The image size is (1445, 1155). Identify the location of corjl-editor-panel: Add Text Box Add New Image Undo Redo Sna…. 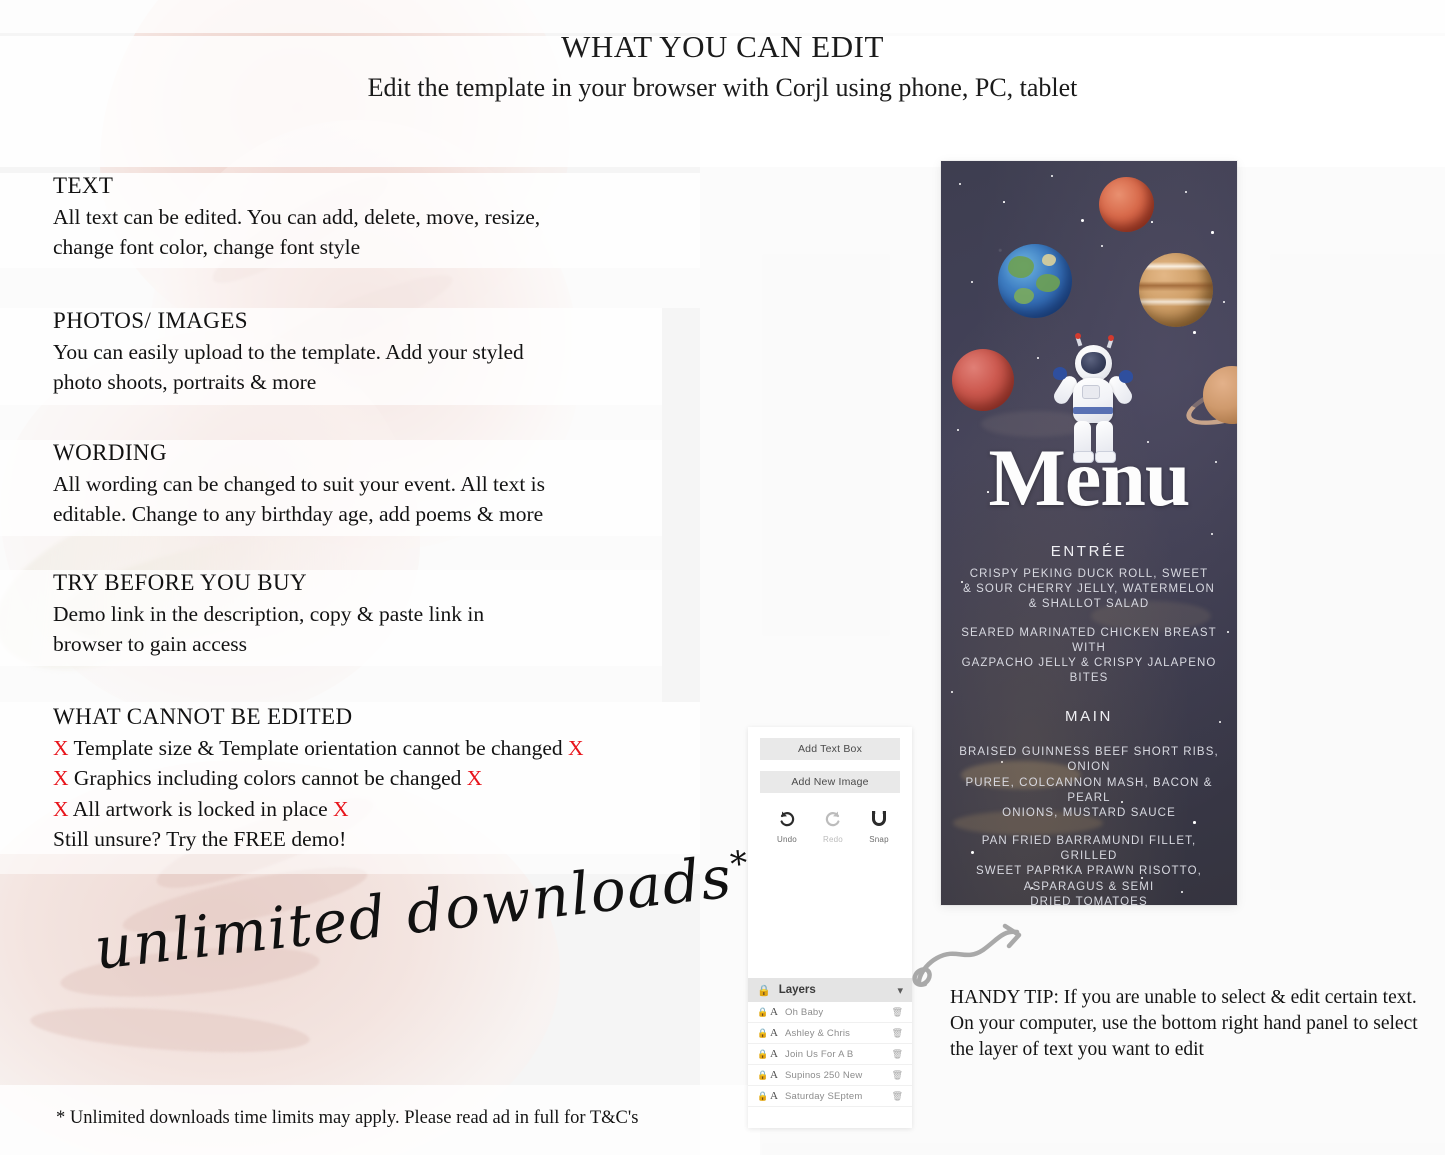
(830, 927).